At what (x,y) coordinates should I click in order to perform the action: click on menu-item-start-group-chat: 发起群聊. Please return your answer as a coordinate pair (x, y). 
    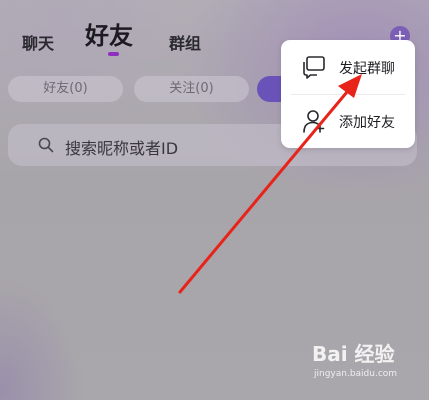
    Looking at the image, I should click on (348, 68).